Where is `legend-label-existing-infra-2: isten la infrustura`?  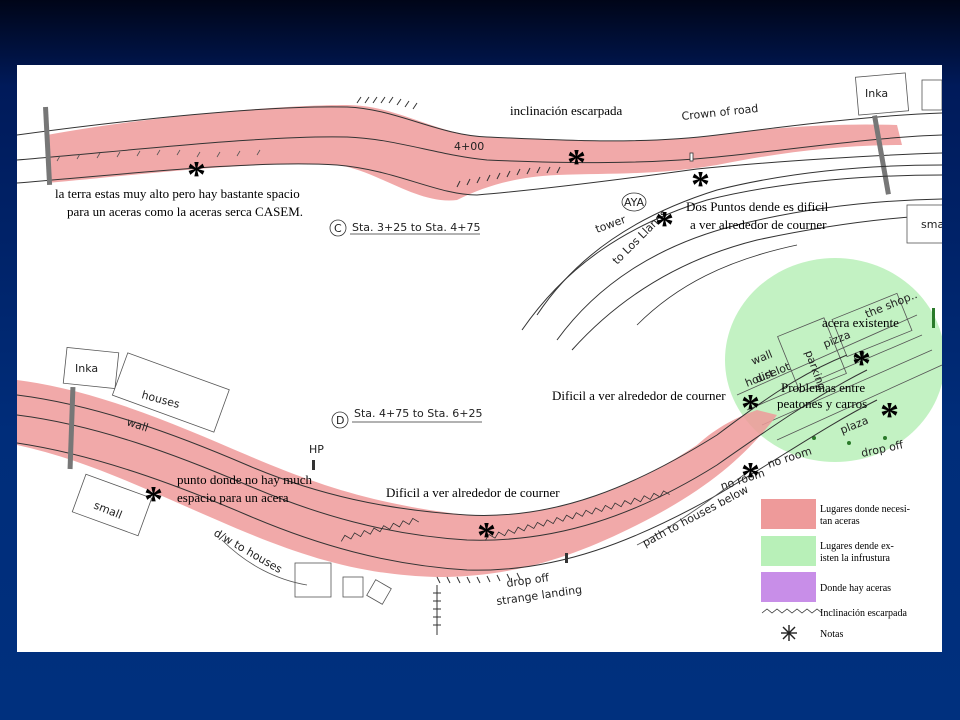 legend-label-existing-infra-2: isten la infrustura is located at coordinates (855, 558).